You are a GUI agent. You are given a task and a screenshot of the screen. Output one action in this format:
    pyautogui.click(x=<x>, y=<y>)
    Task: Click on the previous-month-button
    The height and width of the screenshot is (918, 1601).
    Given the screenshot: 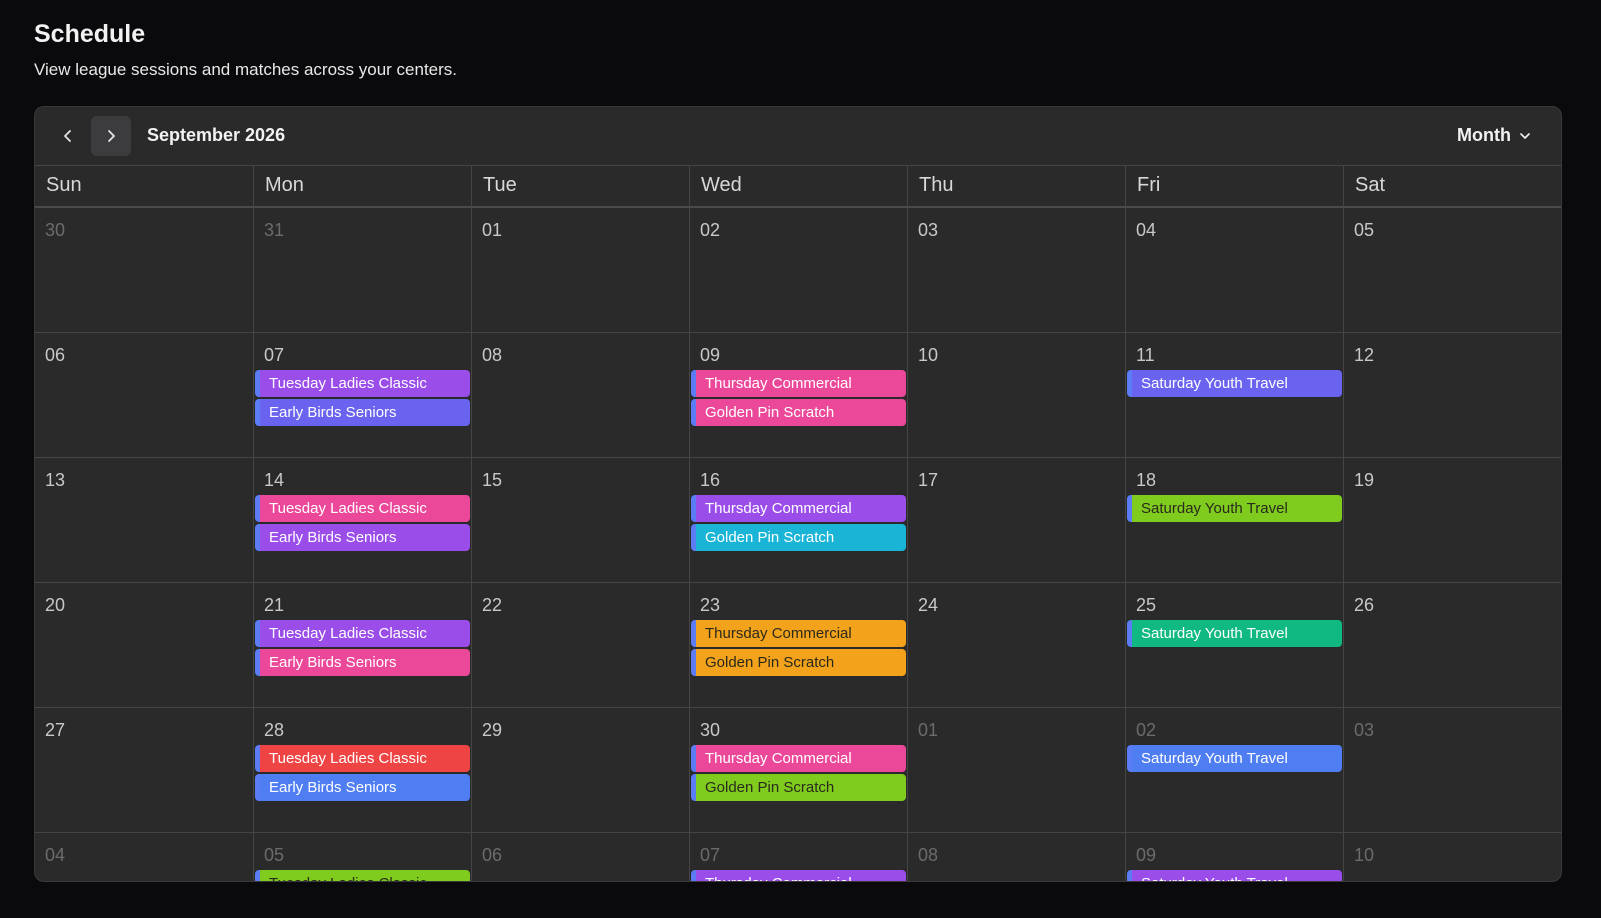 What is the action you would take?
    pyautogui.click(x=68, y=136)
    